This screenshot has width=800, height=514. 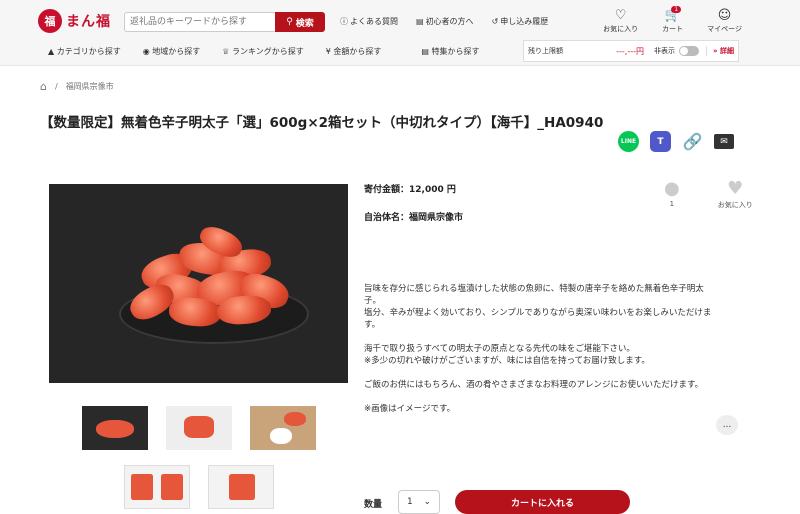 What do you see at coordinates (455, 51) in the screenshot?
I see `nav-feature-label: 特集から探す` at bounding box center [455, 51].